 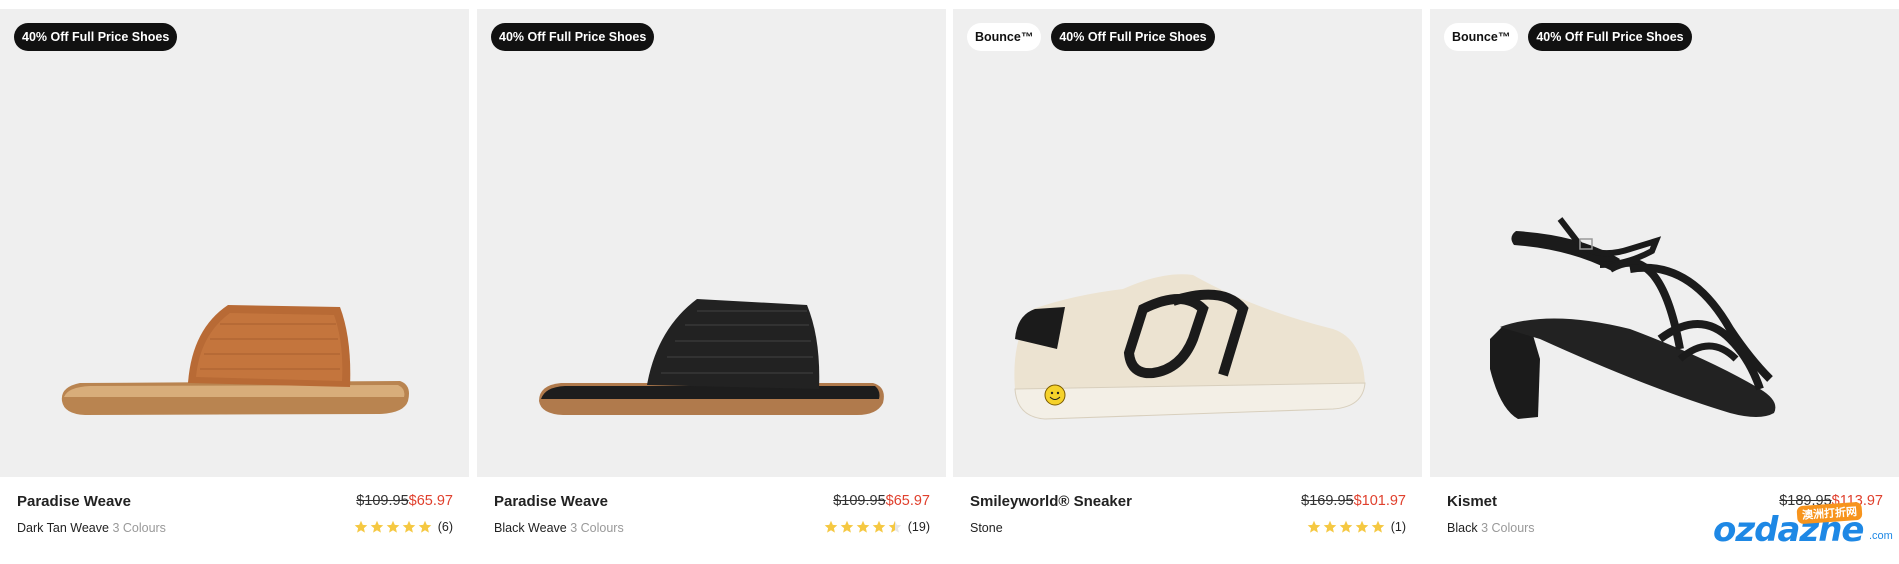 I want to click on rating-count: (6), so click(x=445, y=527).